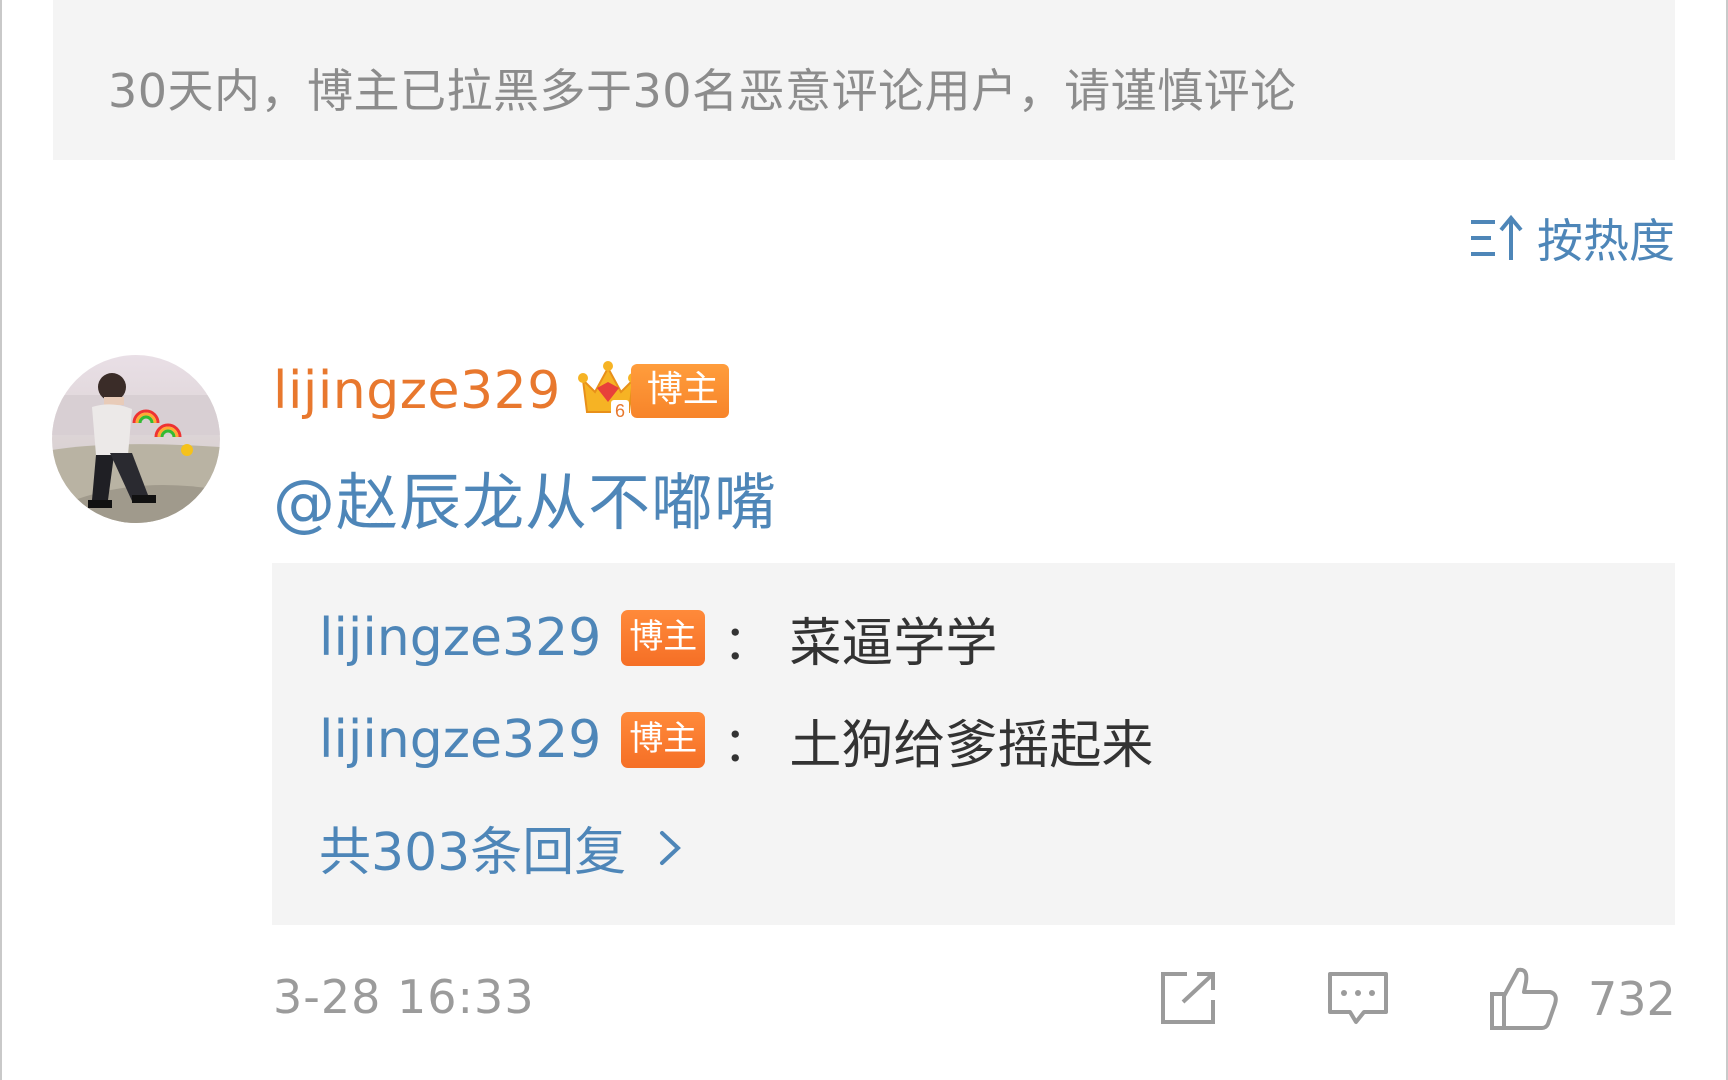 The image size is (1728, 1080). Describe the element at coordinates (671, 847) in the screenshot. I see `chevron-right-icon` at that location.